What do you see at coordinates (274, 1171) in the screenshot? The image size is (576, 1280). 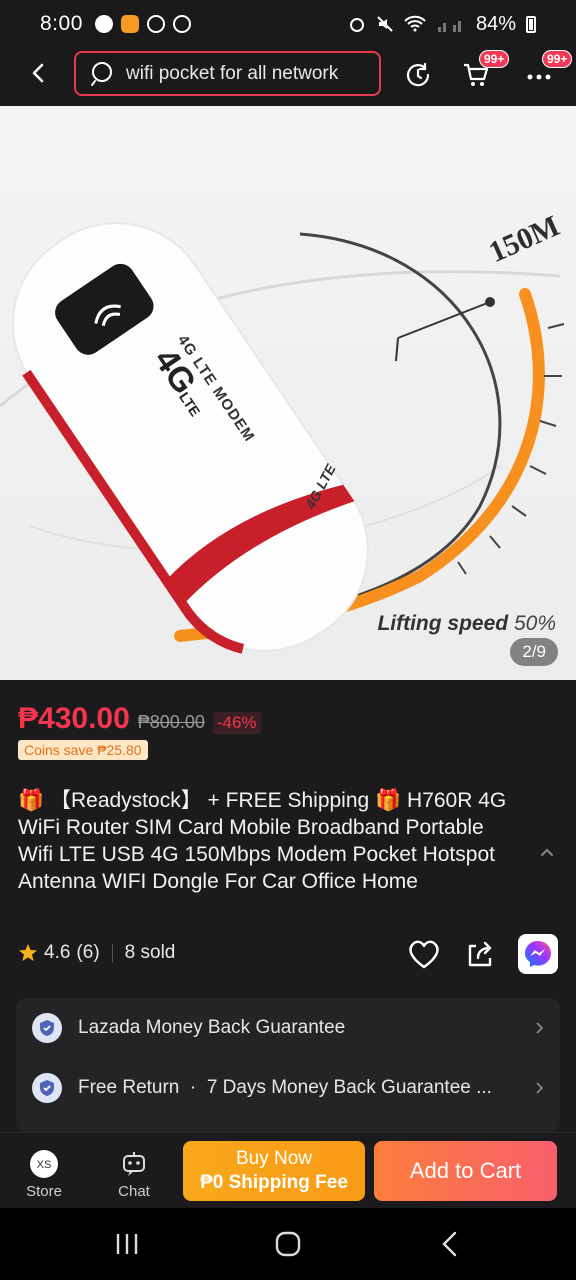 I see `buy-now-button: Buy Now ₱0 Shipping Fee` at bounding box center [274, 1171].